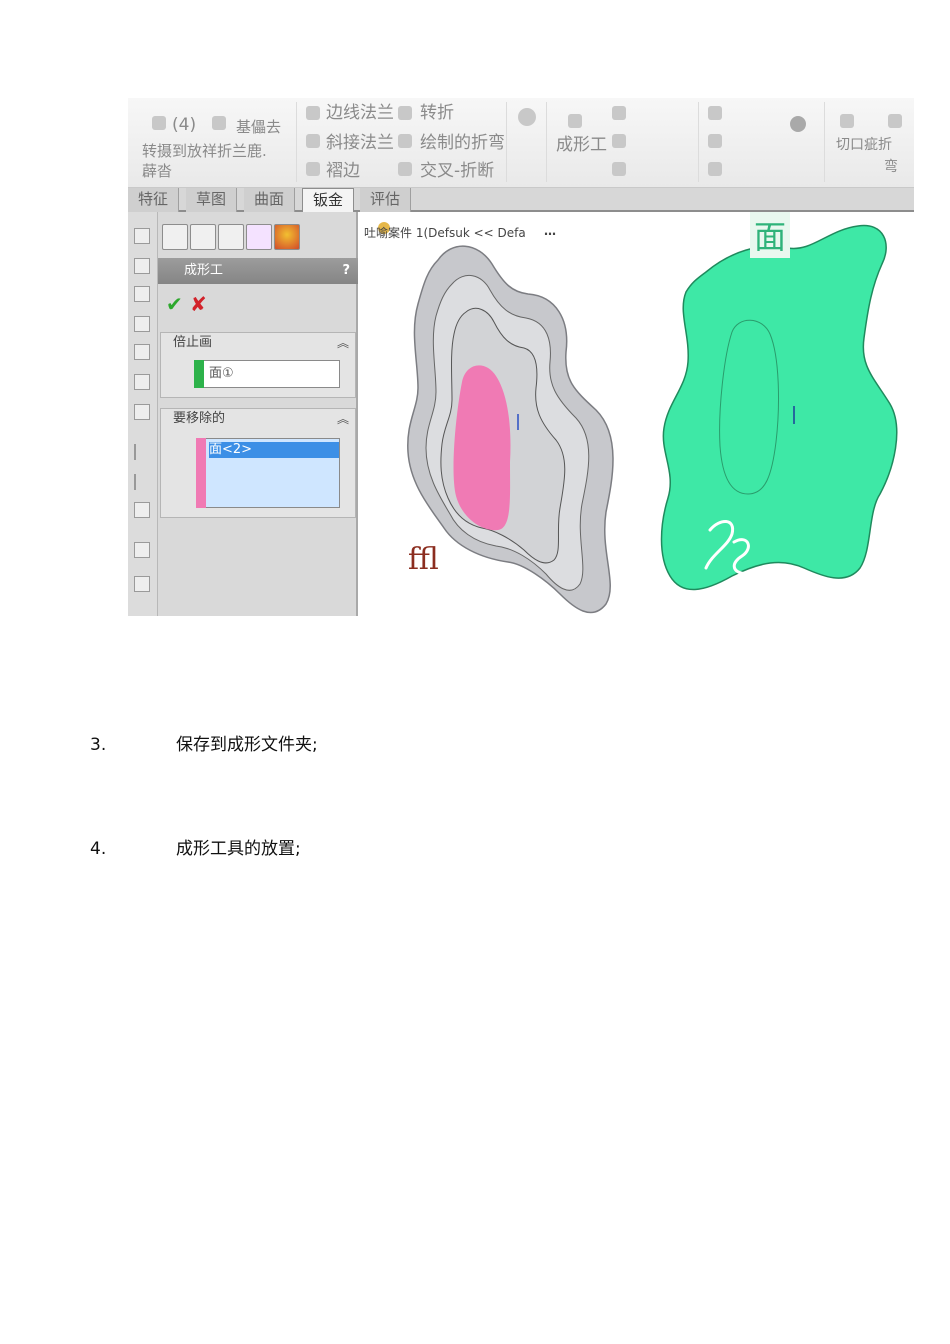 This screenshot has height=1344, width=950. Describe the element at coordinates (798, 124) in the screenshot. I see `vent-icon` at that location.